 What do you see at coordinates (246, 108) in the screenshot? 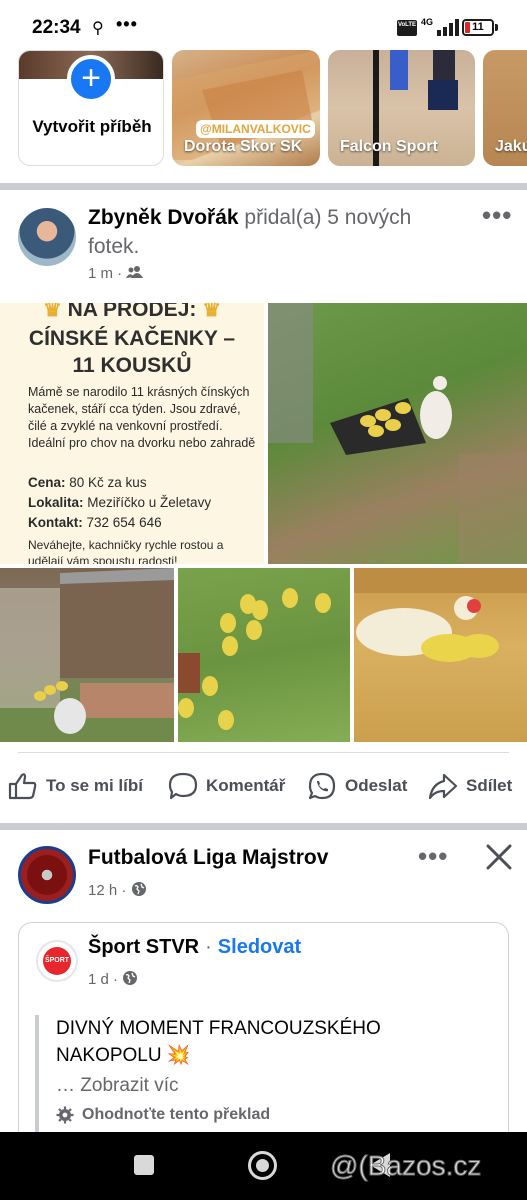
I see `story-card: @MILANVALKOVIC Dorota Skor SK` at bounding box center [246, 108].